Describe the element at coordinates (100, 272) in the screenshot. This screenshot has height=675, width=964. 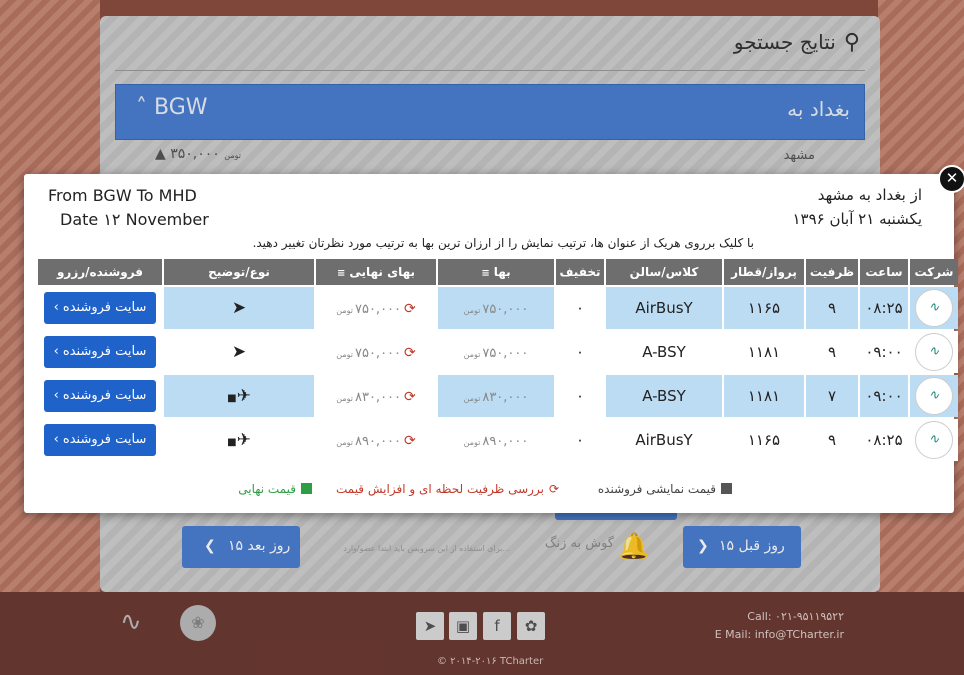
I see `col-seller: فروشنده/رزرو` at that location.